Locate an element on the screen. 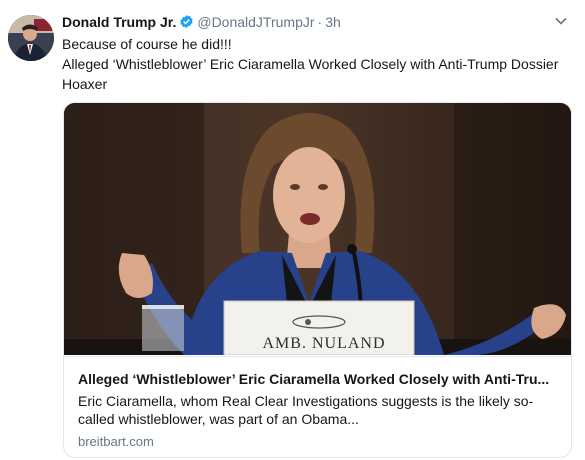  author-handle: @DonaldJTrumpJr is located at coordinates (255, 22).